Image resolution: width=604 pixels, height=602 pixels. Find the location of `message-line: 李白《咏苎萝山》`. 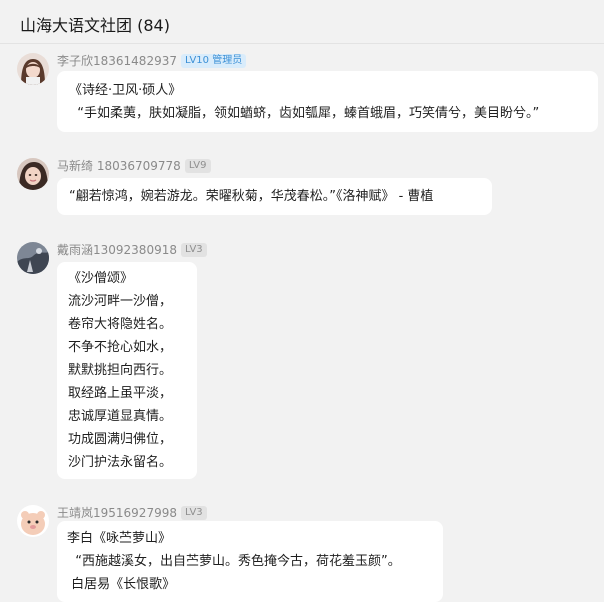

message-line: 李白《咏苎萝山》 is located at coordinates (119, 538).